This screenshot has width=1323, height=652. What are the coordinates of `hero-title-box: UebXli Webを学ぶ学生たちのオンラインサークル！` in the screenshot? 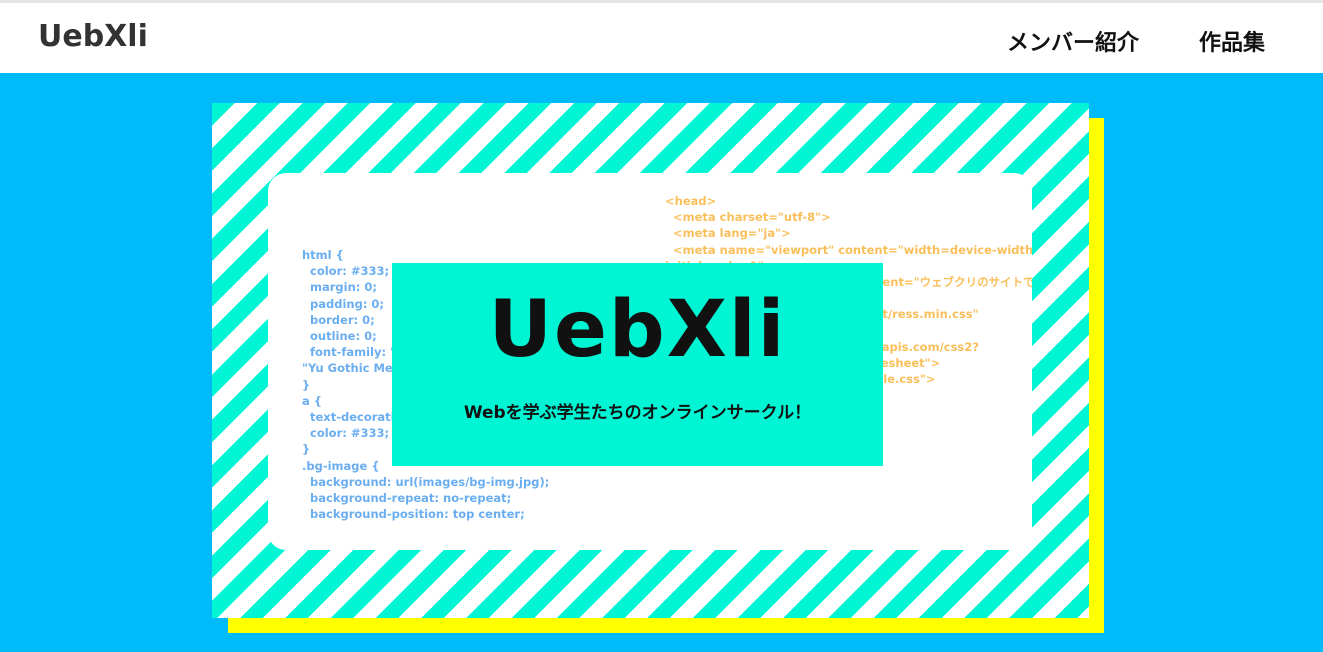 It's located at (637, 364).